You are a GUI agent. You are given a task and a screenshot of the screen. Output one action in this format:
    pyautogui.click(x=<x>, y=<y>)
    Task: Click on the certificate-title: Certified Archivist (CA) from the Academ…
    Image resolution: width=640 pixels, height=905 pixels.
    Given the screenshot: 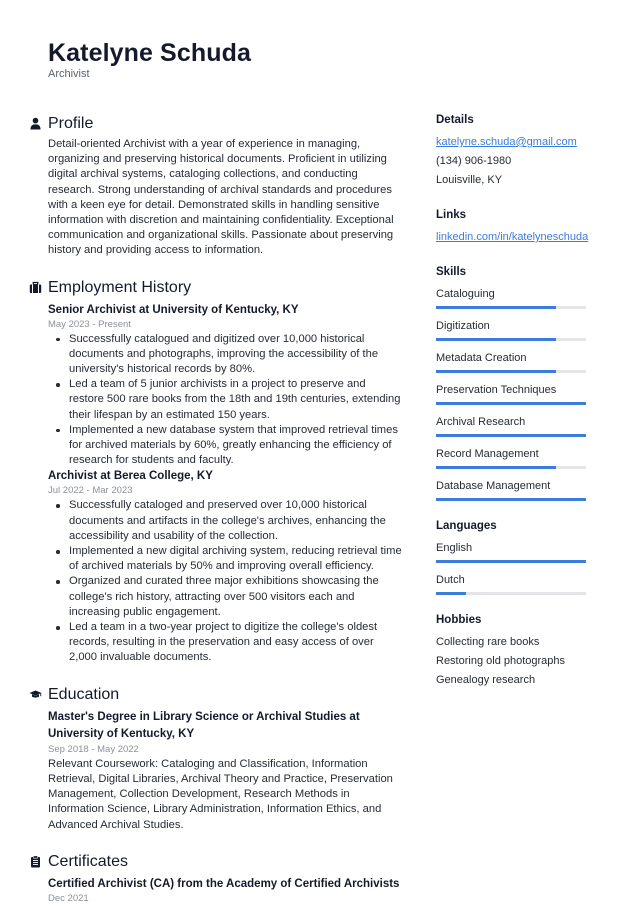 What is the action you would take?
    pyautogui.click(x=224, y=883)
    